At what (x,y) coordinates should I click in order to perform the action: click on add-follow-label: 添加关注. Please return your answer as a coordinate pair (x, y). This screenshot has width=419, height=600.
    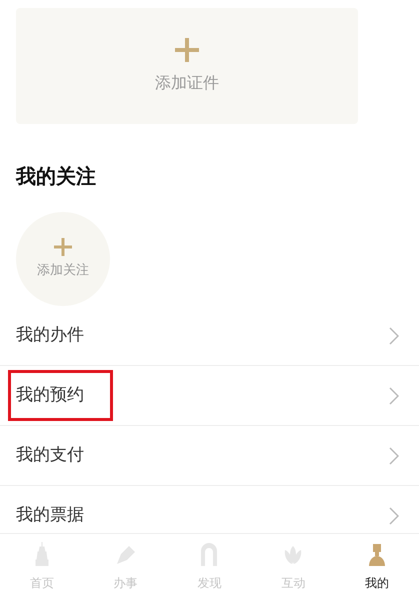
    Looking at the image, I should click on (63, 271).